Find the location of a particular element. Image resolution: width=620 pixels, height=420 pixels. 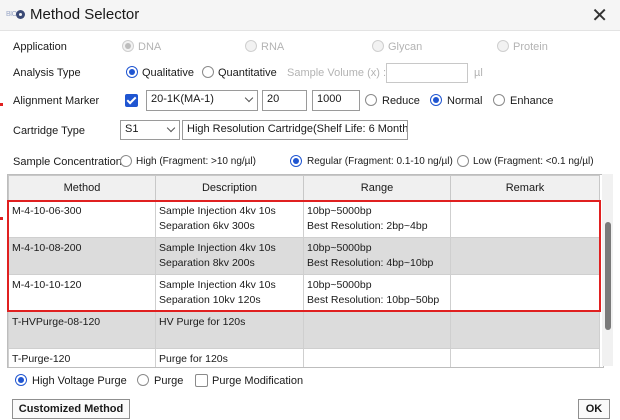

table-header-row: Method Description Range Remark is located at coordinates (304, 188).